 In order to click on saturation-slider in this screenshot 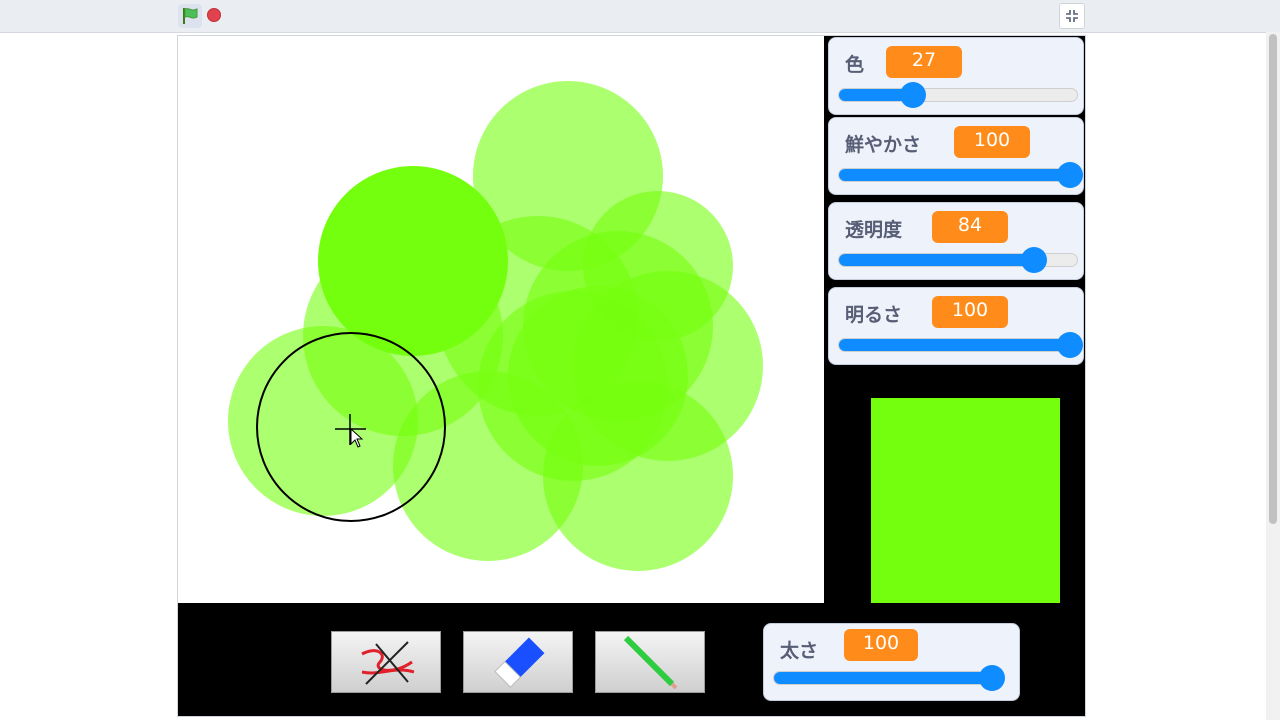, I will do `click(960, 175)`.